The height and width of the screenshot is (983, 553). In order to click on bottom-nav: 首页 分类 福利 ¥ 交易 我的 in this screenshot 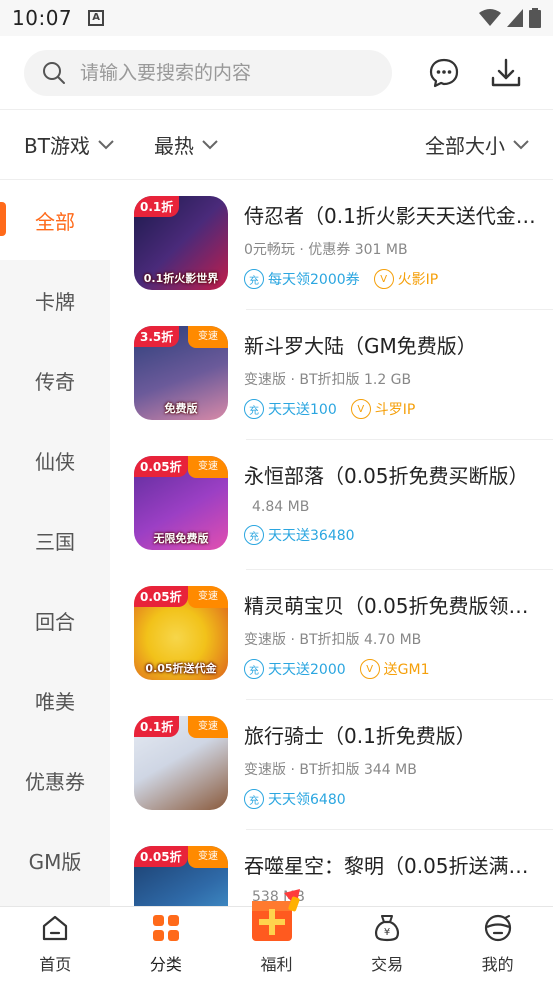, I will do `click(276, 936)`.